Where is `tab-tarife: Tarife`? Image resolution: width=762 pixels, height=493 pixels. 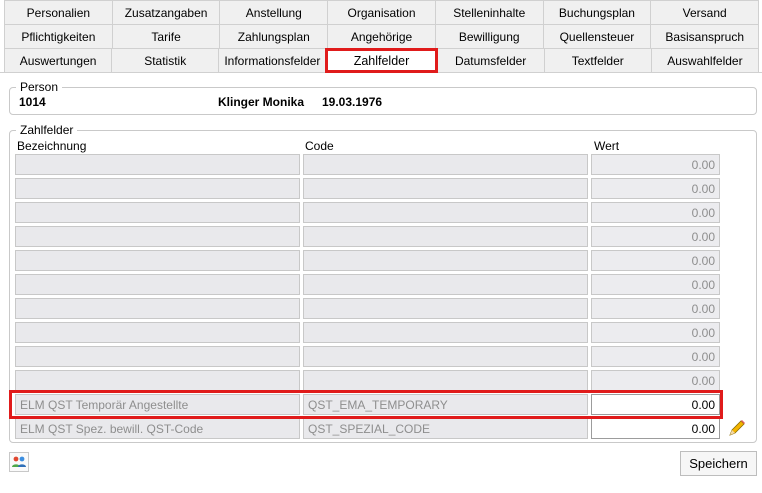 tab-tarife: Tarife is located at coordinates (166, 36).